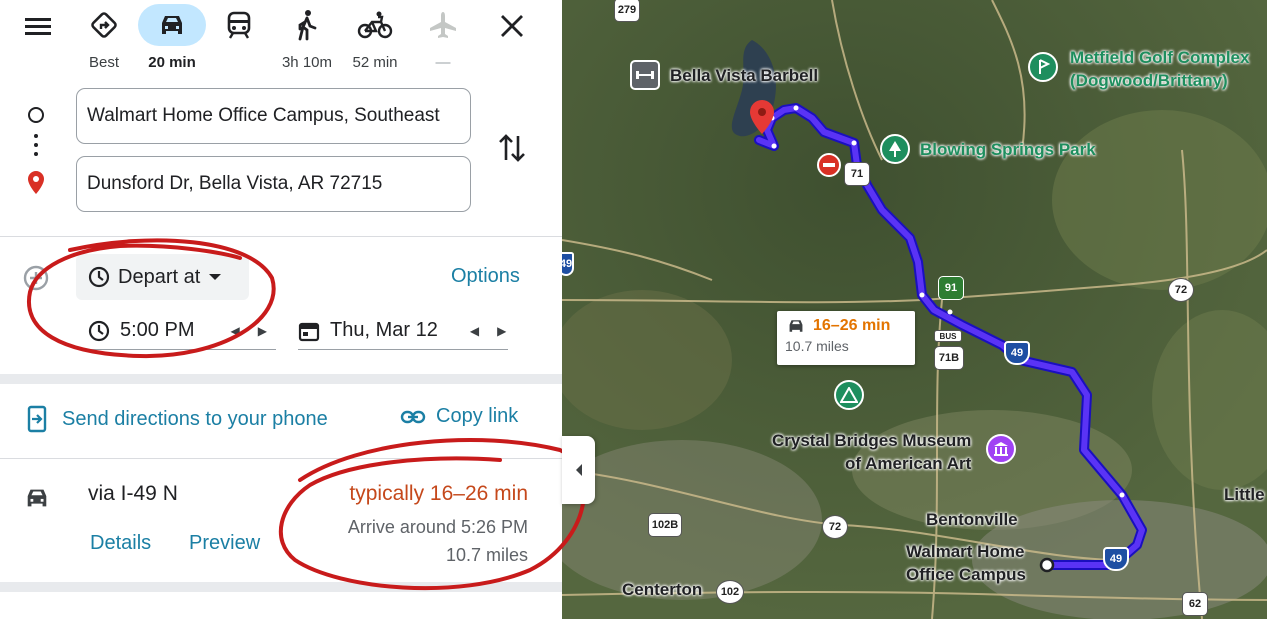  Describe the element at coordinates (871, 441) in the screenshot. I see `map-label-crystal-bridges: Crystal Bridges Museum` at that location.